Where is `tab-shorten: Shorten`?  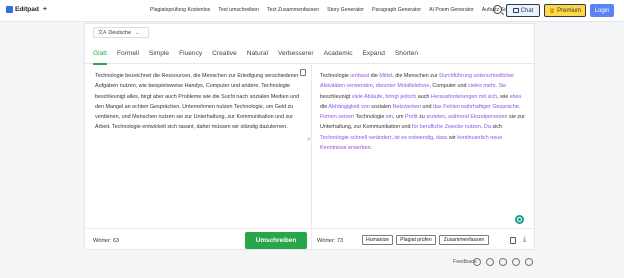
tab-shorten: Shorten is located at coordinates (409, 54).